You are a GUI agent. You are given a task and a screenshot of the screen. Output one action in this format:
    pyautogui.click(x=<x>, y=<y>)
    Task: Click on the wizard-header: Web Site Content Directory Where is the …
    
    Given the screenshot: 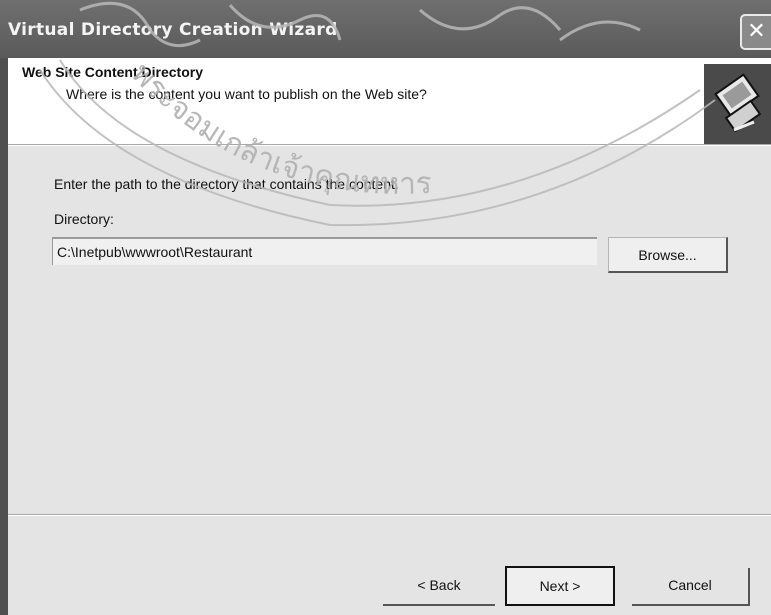 What is the action you would take?
    pyautogui.click(x=389, y=101)
    